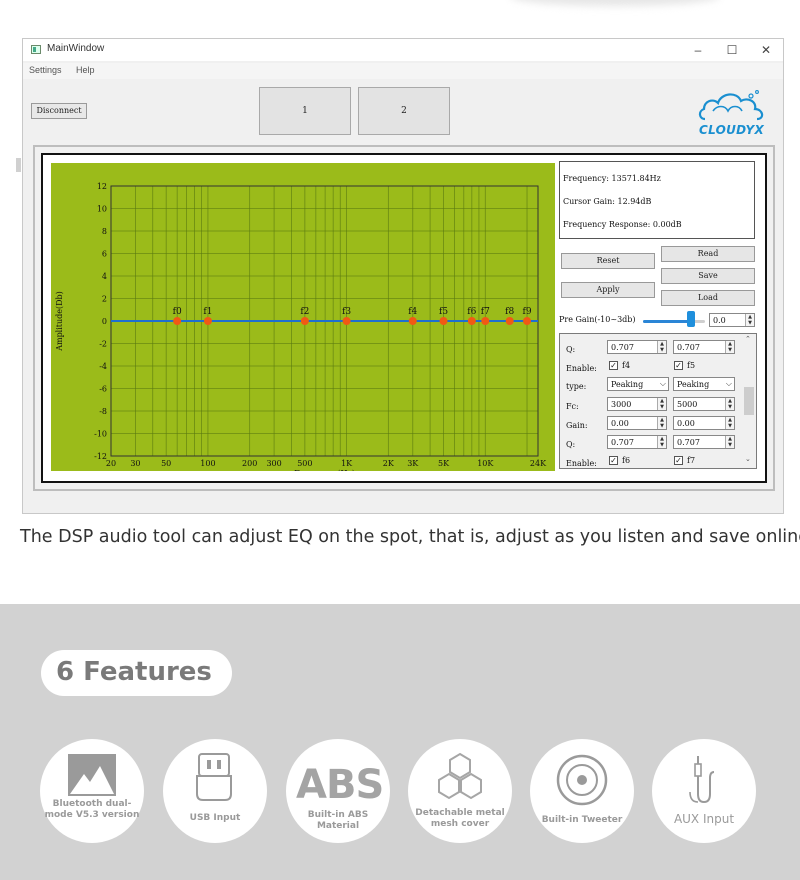 The width and height of the screenshot is (800, 880). What do you see at coordinates (104, 231) in the screenshot?
I see `y-tick-label: 8` at bounding box center [104, 231].